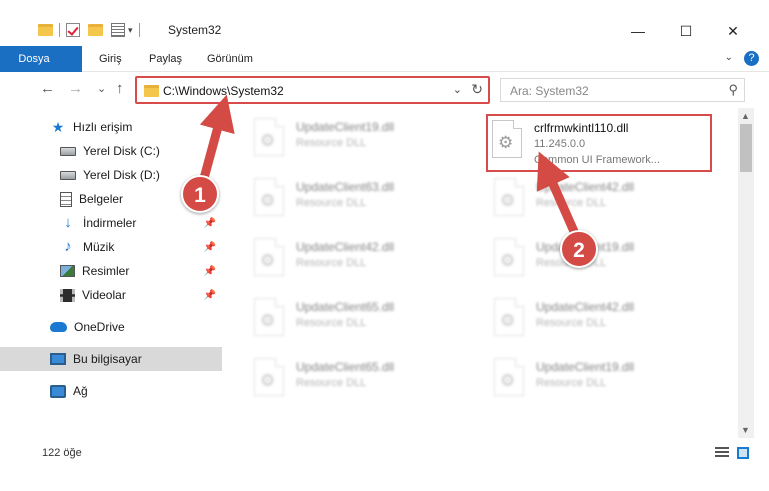 This screenshot has width=769, height=491. I want to click on minimize-icon: —, so click(638, 31).